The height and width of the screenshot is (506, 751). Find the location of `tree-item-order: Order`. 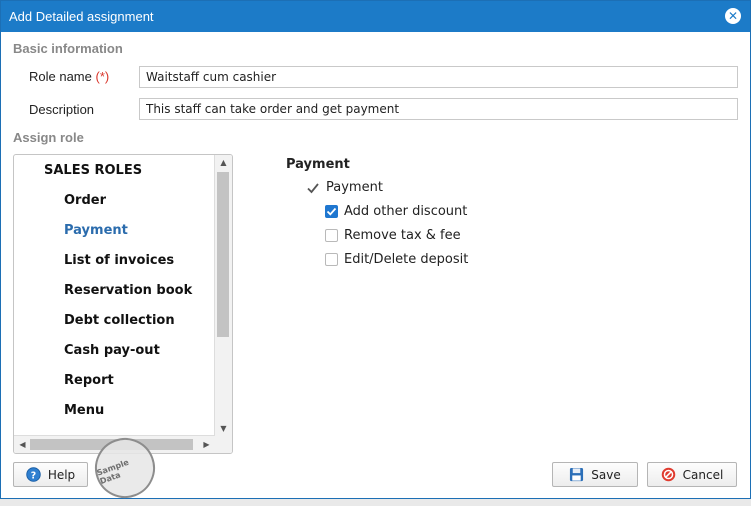

tree-item-order: Order is located at coordinates (85, 200).